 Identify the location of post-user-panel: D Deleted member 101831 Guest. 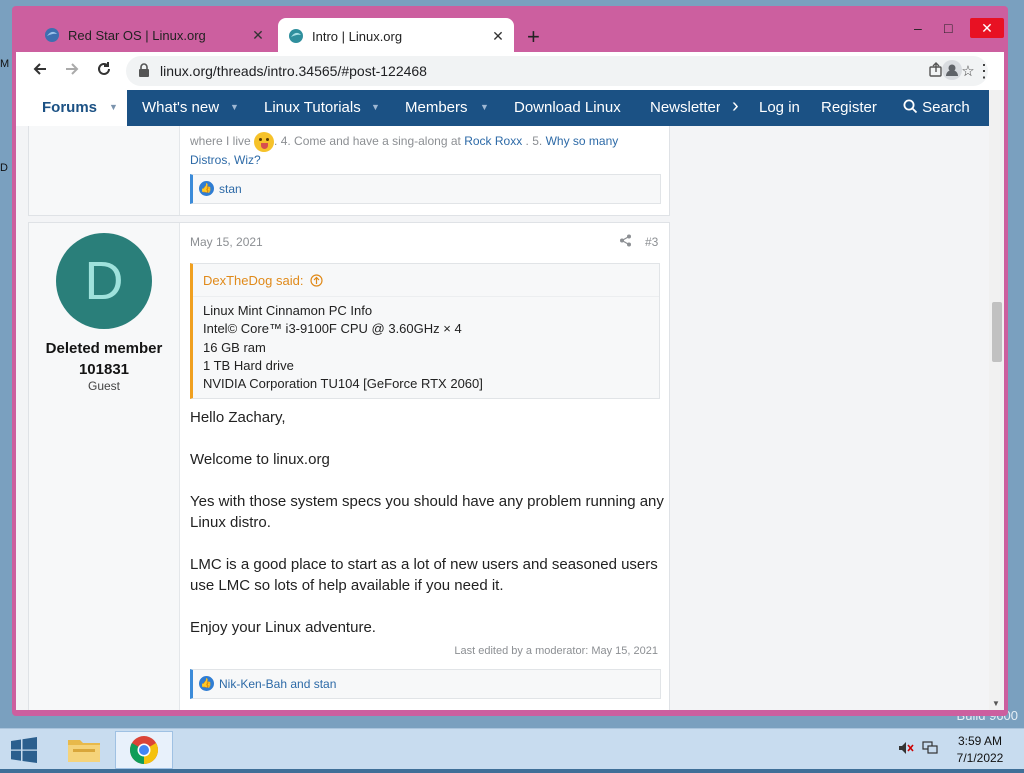
(104, 466).